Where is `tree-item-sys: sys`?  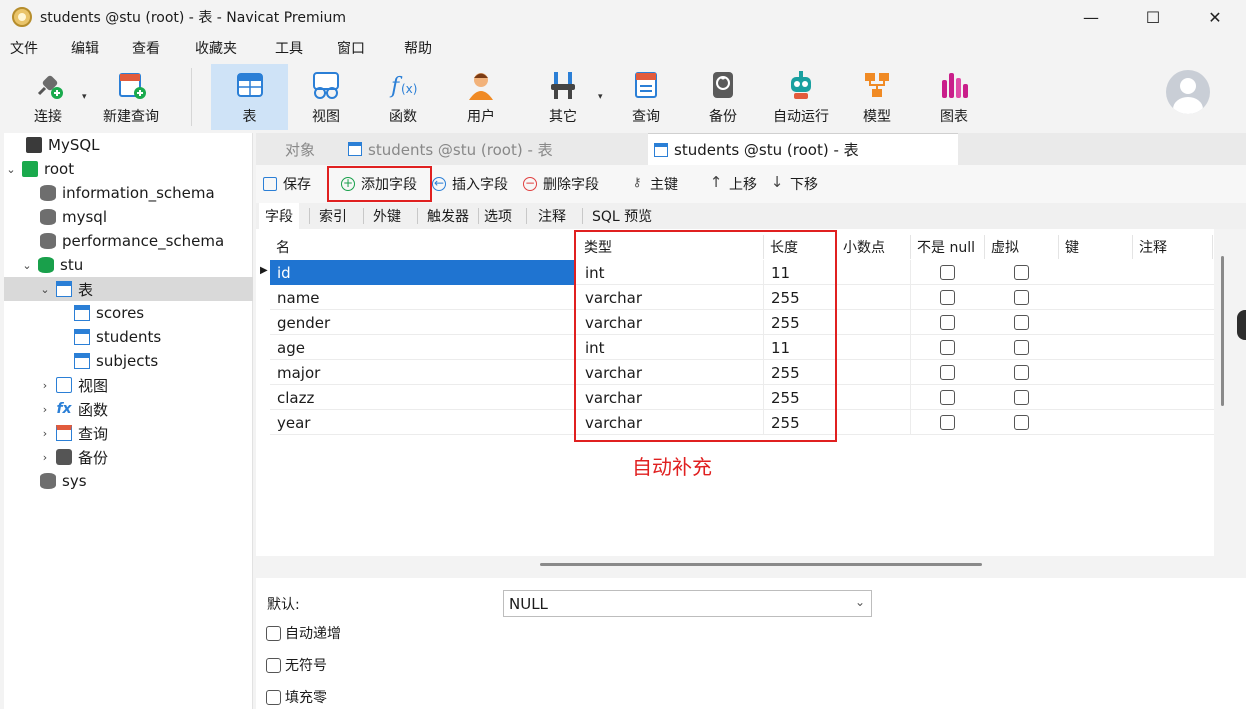
tree-item-sys: sys is located at coordinates (63, 481).